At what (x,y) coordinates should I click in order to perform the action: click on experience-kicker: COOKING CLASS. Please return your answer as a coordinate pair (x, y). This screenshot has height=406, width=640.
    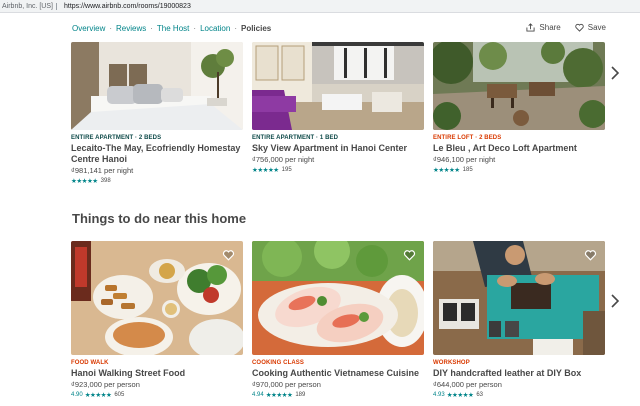
    Looking at the image, I should click on (278, 363).